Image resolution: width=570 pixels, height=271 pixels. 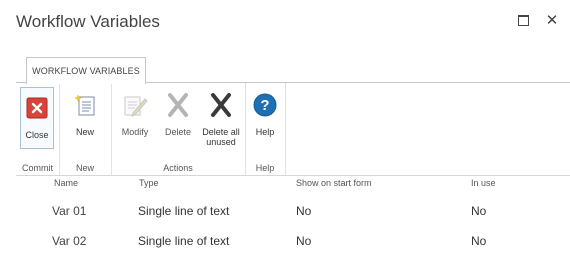 What do you see at coordinates (86, 70) in the screenshot?
I see `tab-workflow-variables: WORKFLOW VARIABLES` at bounding box center [86, 70].